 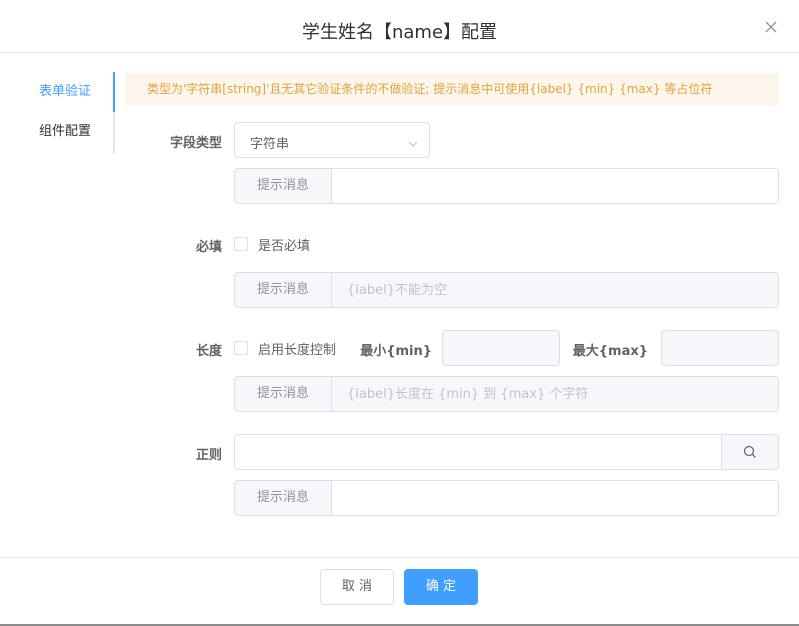 I want to click on tab-form-validation-label: 表单验证, so click(x=65, y=91).